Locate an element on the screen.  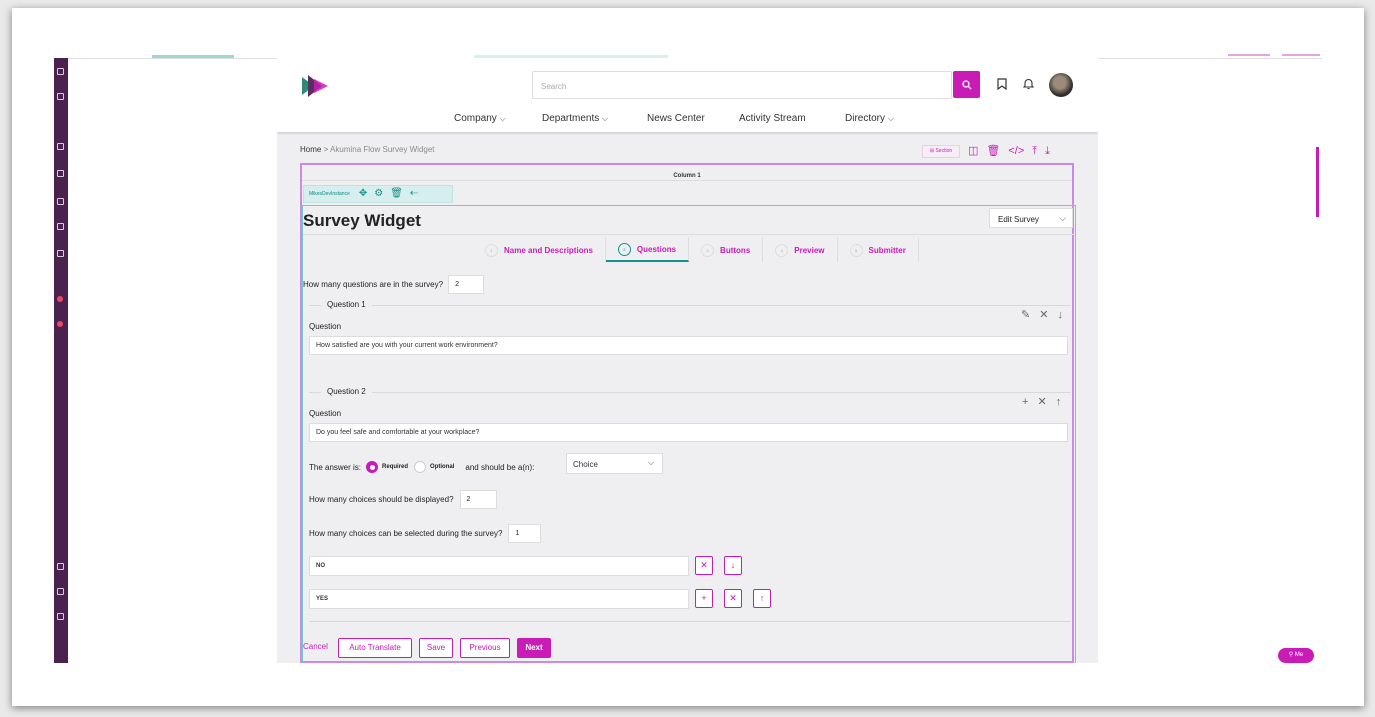
required-radio is located at coordinates (372, 467).